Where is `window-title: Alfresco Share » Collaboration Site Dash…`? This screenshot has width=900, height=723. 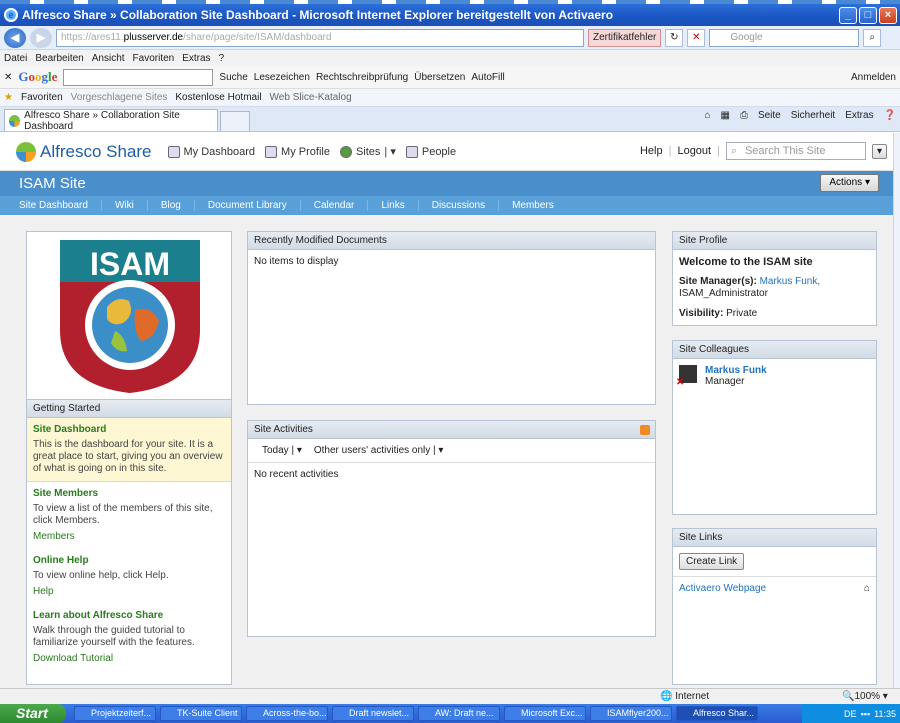 window-title: Alfresco Share » Collaboration Site Dash… is located at coordinates (318, 15).